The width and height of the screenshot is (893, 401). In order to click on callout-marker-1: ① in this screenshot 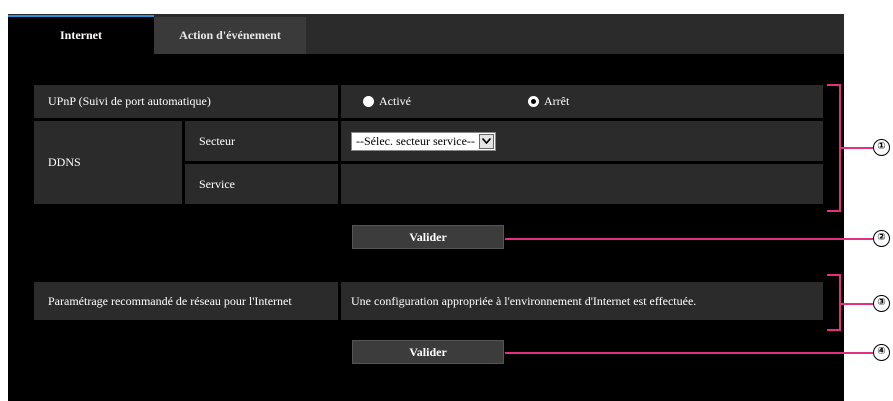, I will do `click(881, 147)`.